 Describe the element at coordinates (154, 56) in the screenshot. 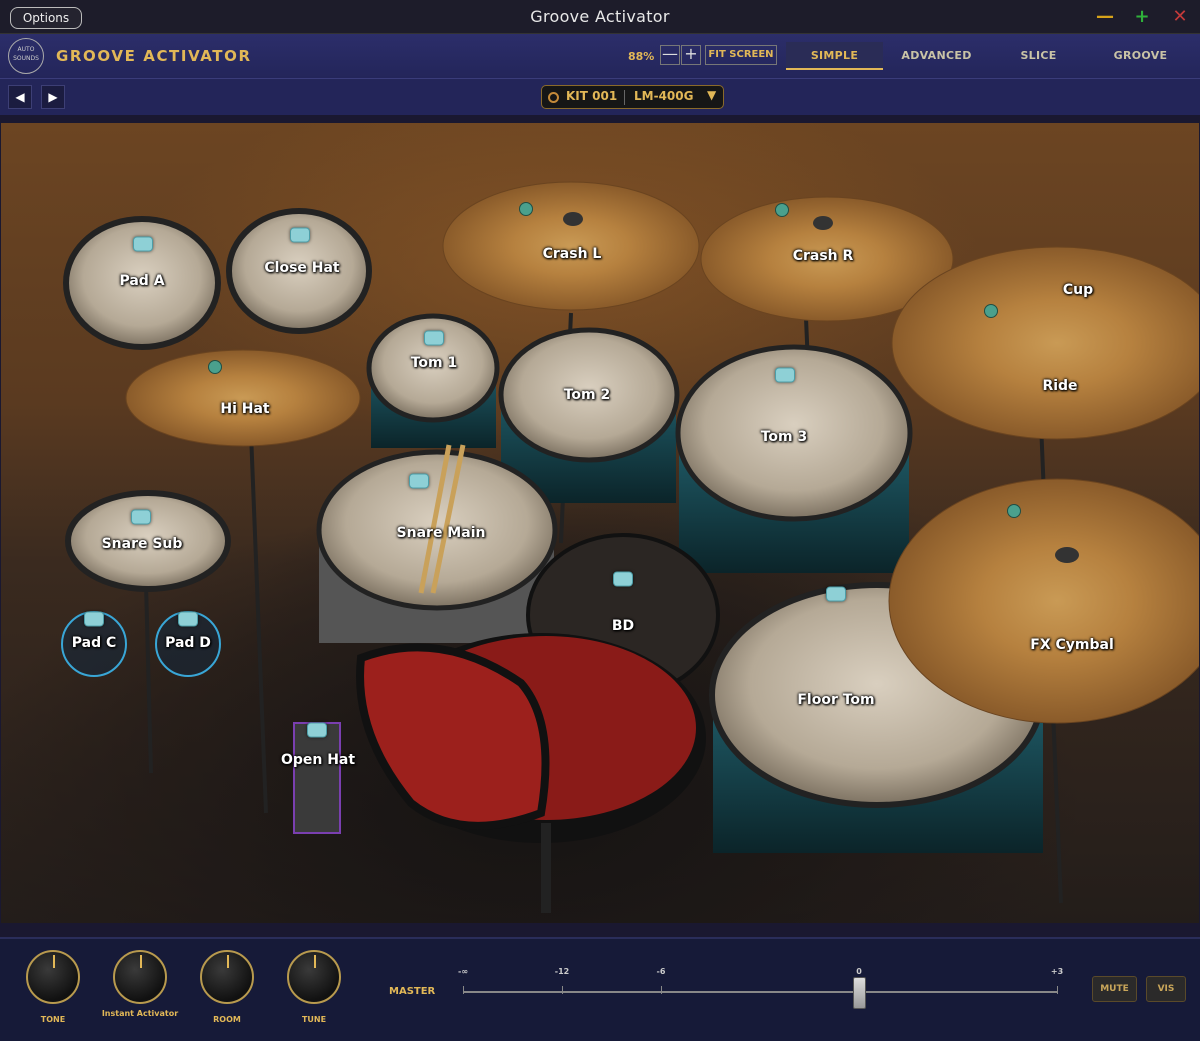

I see `app-title: GROOVE ACTIVATOR` at that location.